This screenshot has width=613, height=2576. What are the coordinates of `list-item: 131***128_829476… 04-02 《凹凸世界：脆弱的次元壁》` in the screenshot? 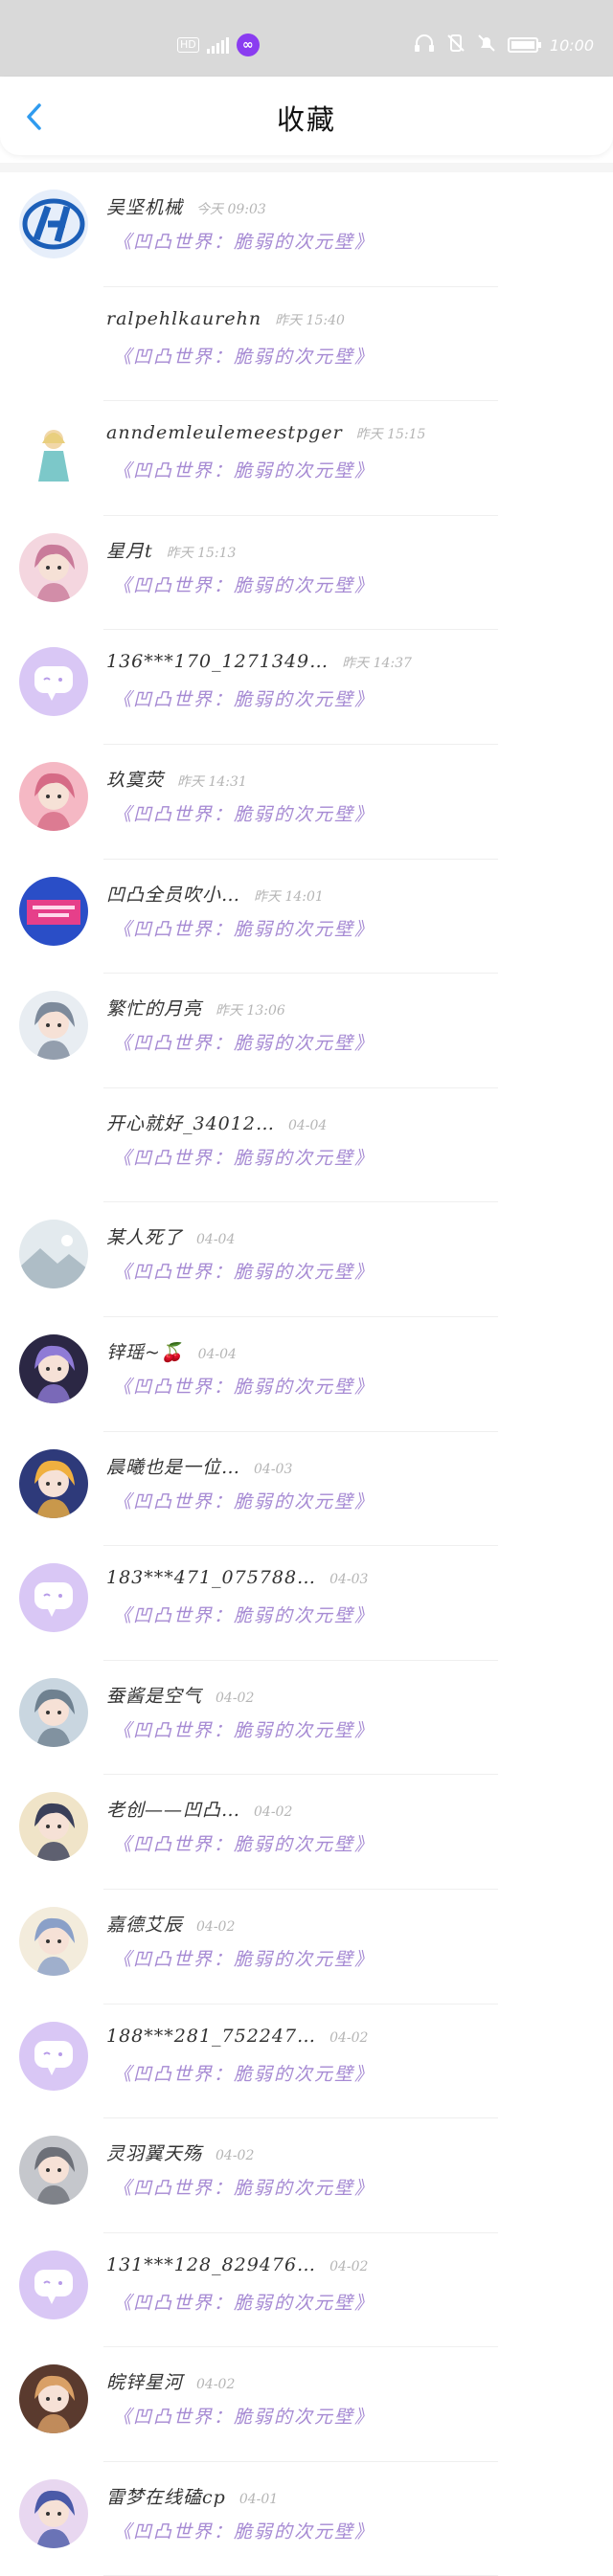 It's located at (306, 2290).